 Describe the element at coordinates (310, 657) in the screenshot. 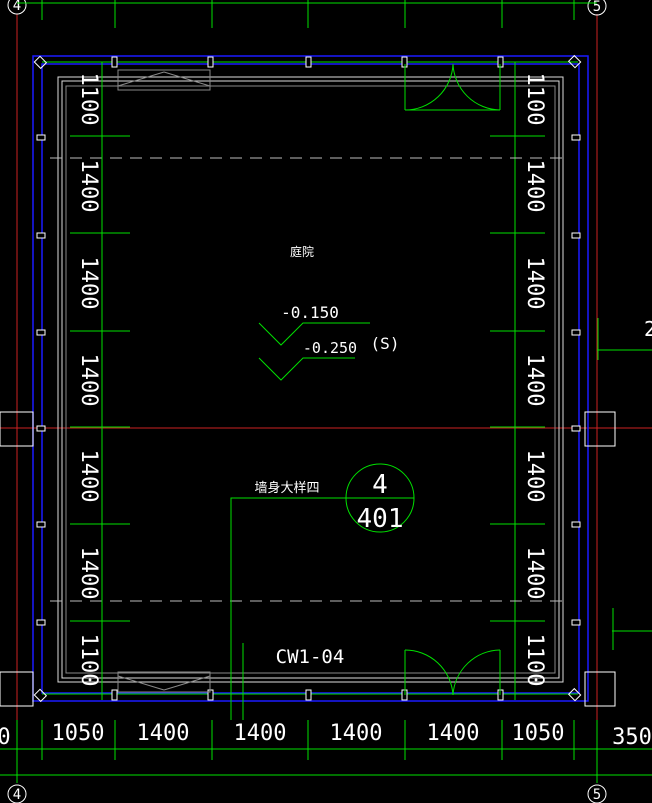

I see `window-tag: CW1-04` at that location.